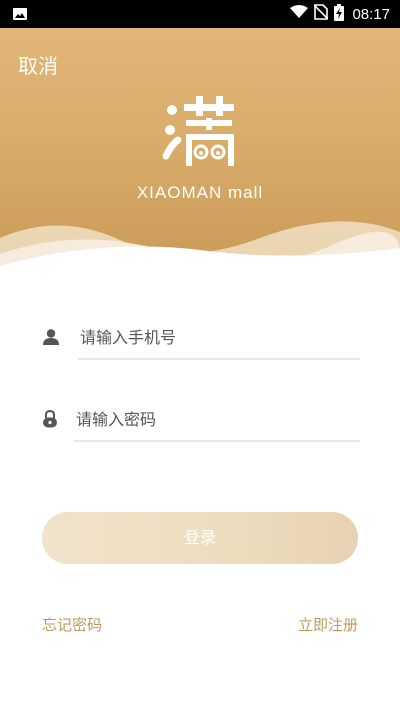  Describe the element at coordinates (200, 14) in the screenshot. I see `status-bar: 08:17` at that location.